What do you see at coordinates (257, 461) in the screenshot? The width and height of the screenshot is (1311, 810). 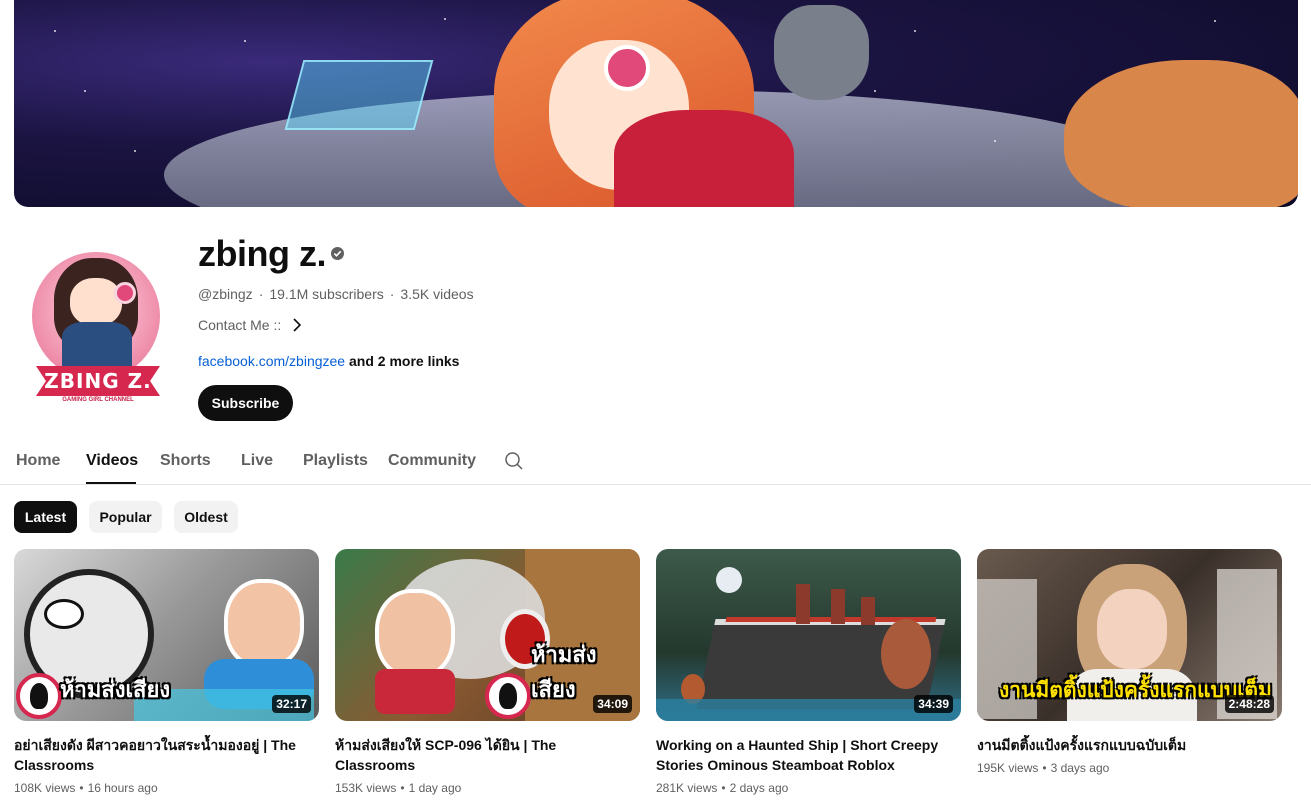 I see `tab-live: Live` at bounding box center [257, 461].